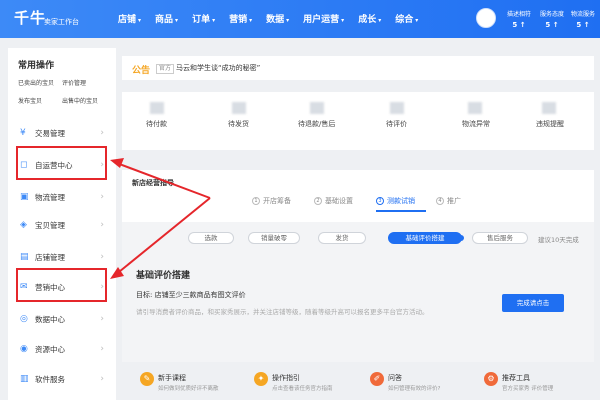 The image size is (600, 400). What do you see at coordinates (117, 163) in the screenshot?
I see `arrowhead-top` at bounding box center [117, 163].